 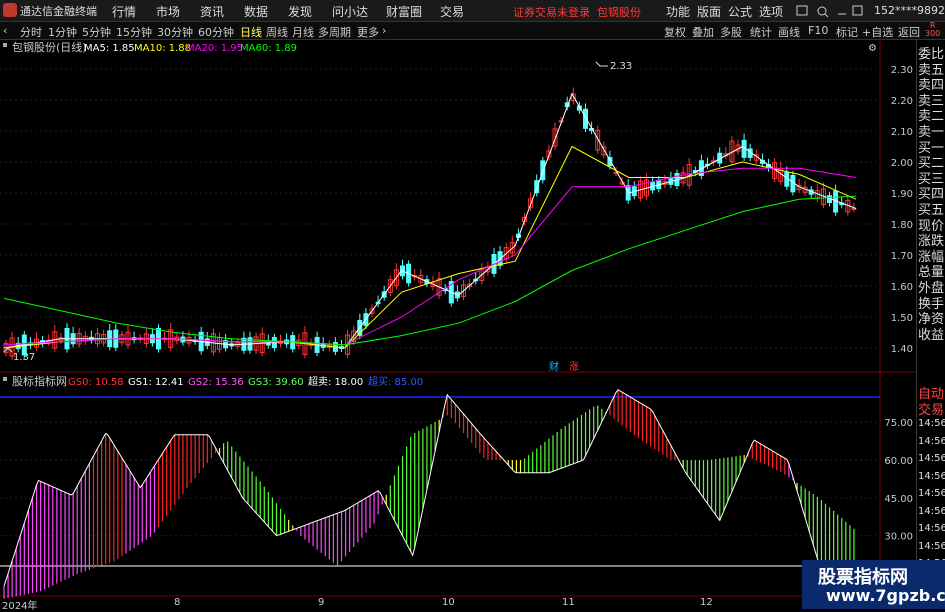 I want to click on date-label: 9, so click(x=321, y=602).